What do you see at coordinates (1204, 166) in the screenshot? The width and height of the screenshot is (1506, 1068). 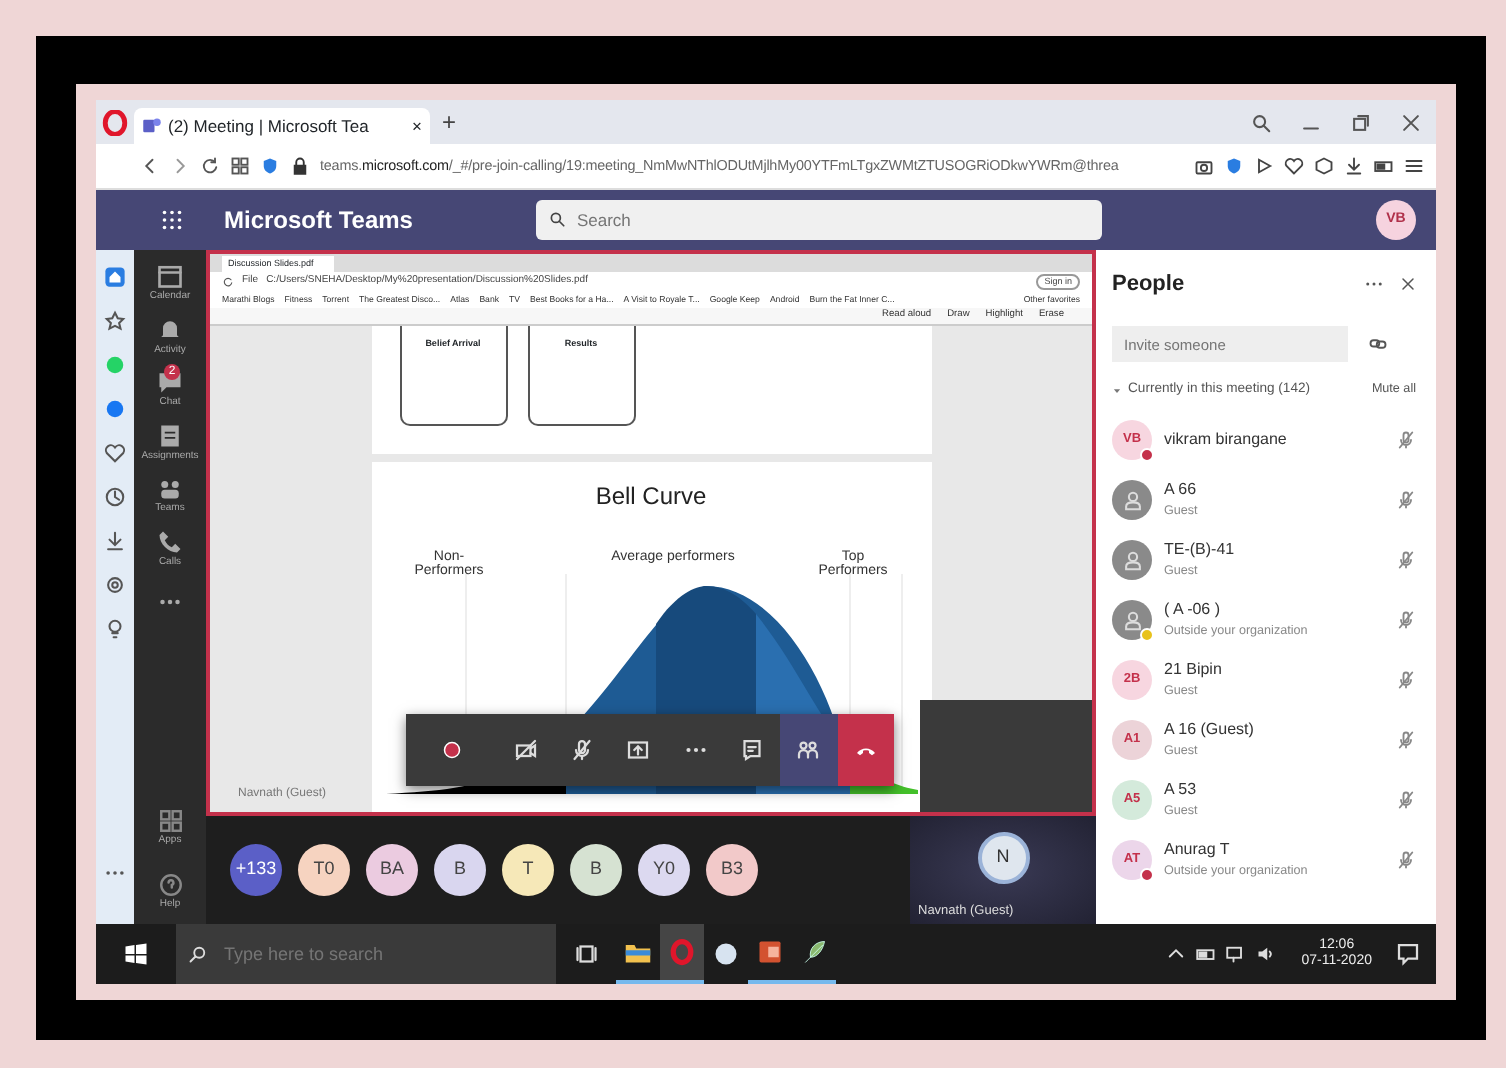 I see `camera-icon` at bounding box center [1204, 166].